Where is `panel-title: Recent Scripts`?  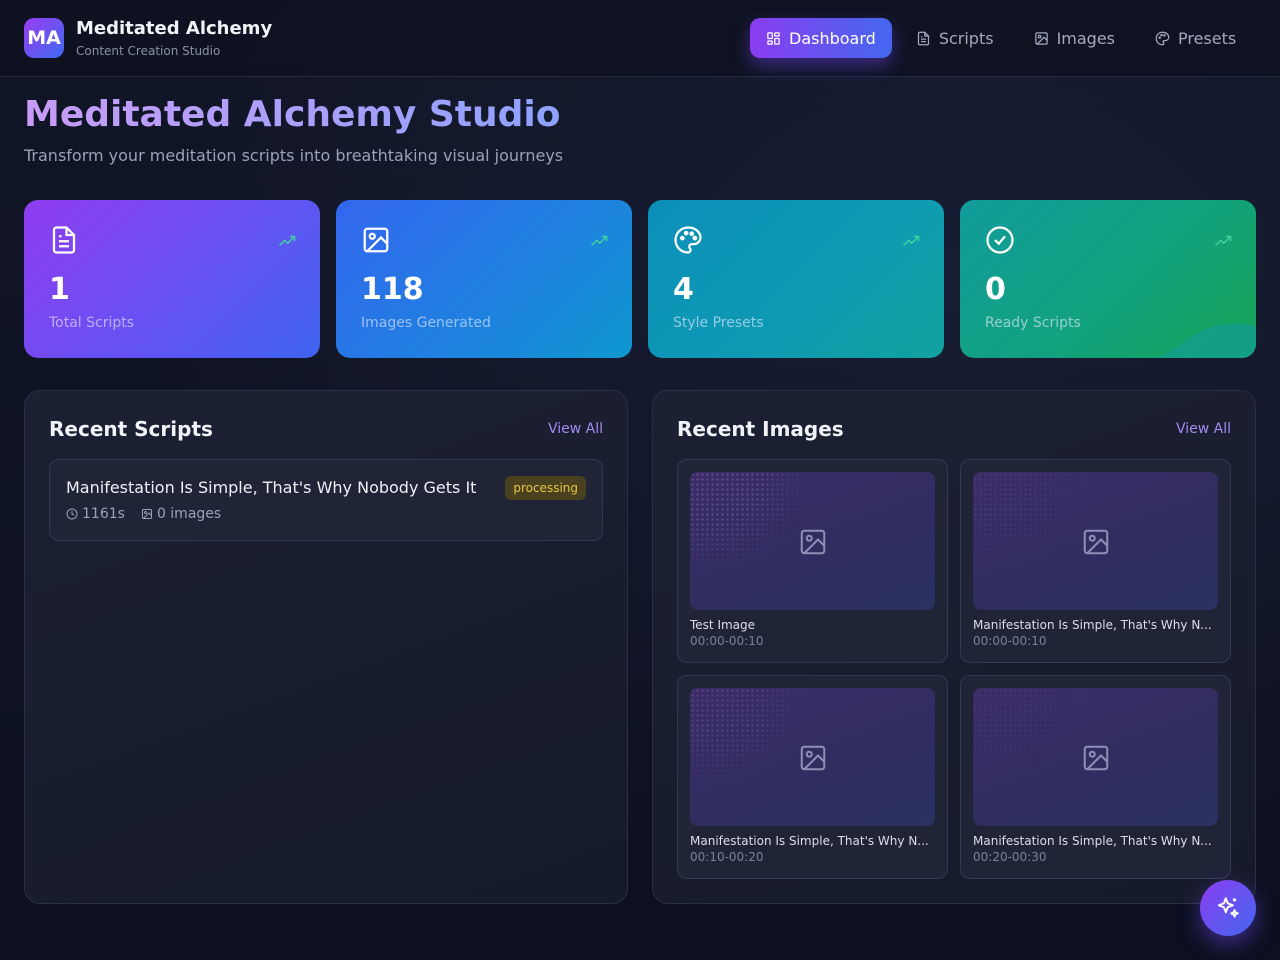 panel-title: Recent Scripts is located at coordinates (131, 429).